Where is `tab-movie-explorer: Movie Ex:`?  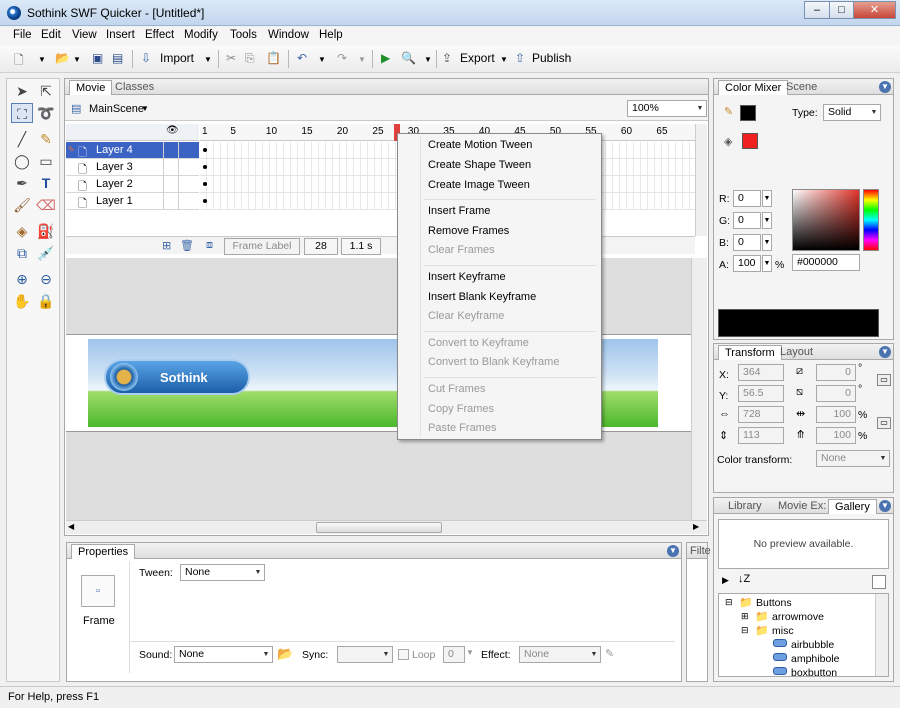 tab-movie-explorer: Movie Ex: is located at coordinates (802, 506).